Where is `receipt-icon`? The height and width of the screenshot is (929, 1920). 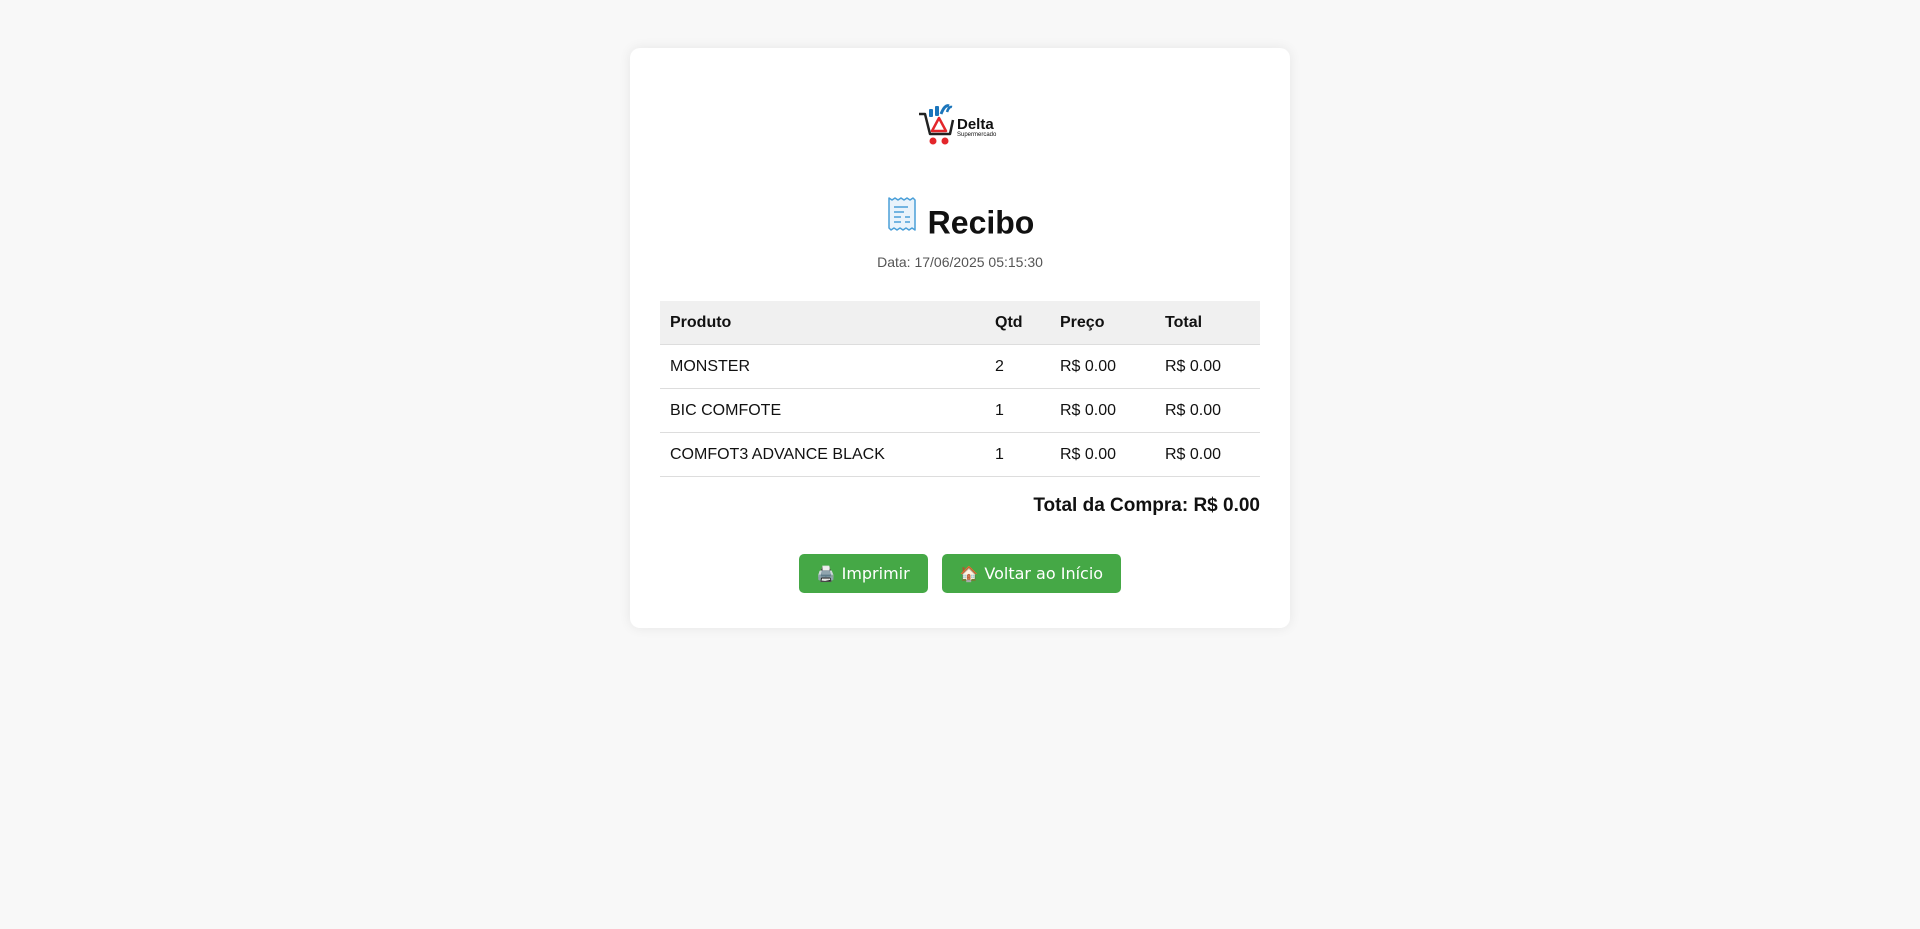 receipt-icon is located at coordinates (902, 219).